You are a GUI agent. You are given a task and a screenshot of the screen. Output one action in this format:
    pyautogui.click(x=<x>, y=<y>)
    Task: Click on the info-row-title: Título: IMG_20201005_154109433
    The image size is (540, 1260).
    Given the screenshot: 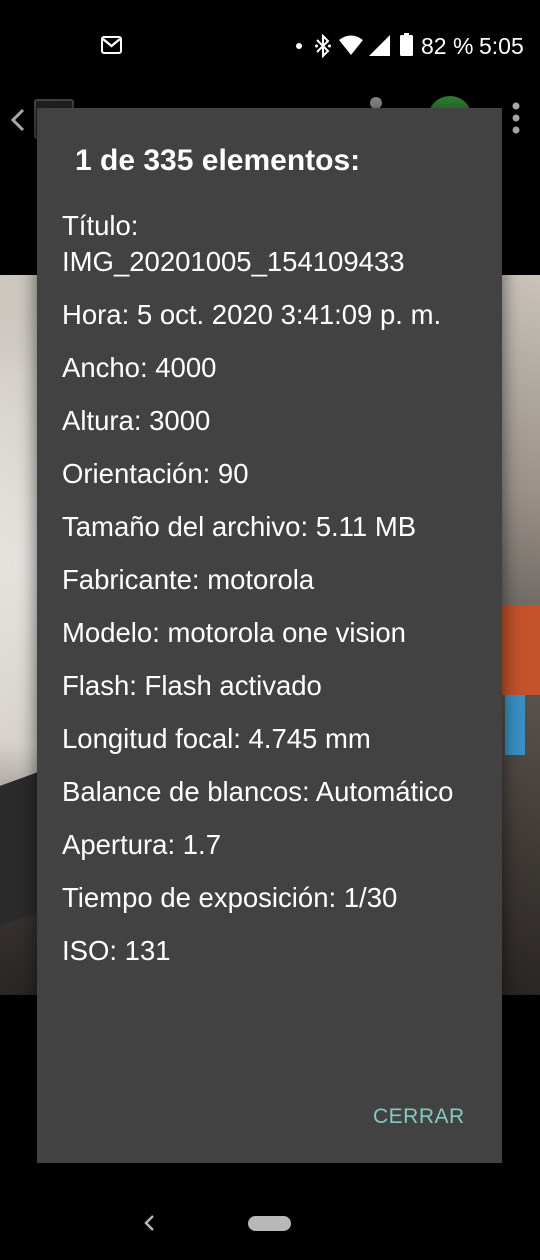 What is the action you would take?
    pyautogui.click(x=233, y=243)
    